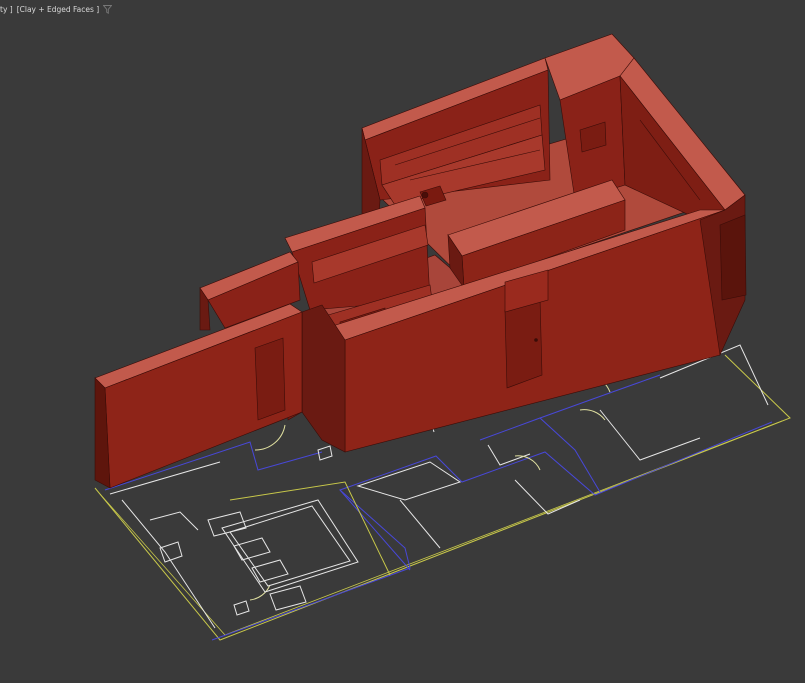  I want to click on front-door, so click(523, 343).